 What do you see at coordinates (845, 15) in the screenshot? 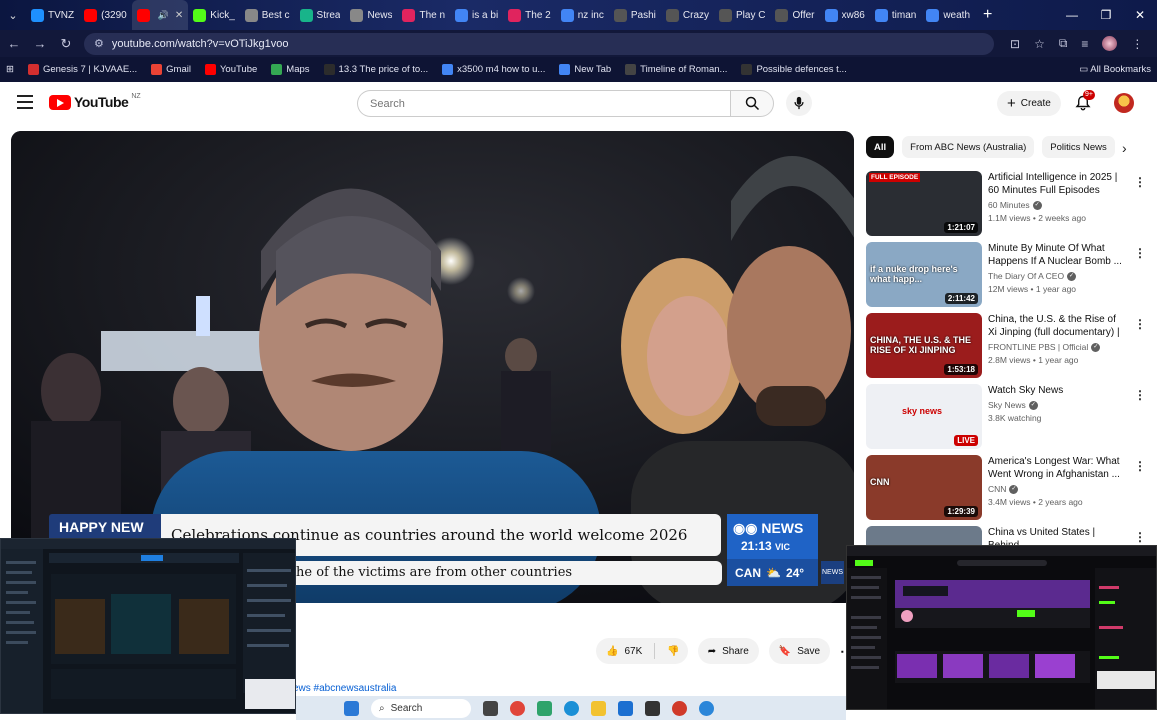
I see `browser-tab: xw86` at bounding box center [845, 15].